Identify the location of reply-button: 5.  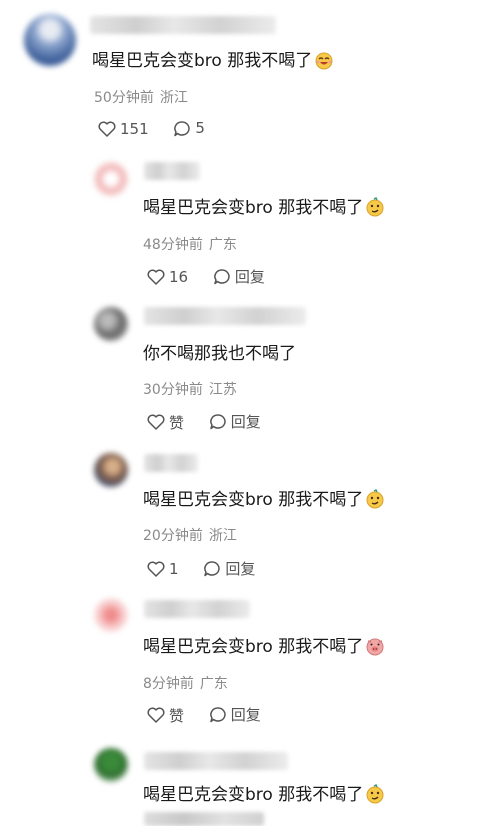
(189, 128).